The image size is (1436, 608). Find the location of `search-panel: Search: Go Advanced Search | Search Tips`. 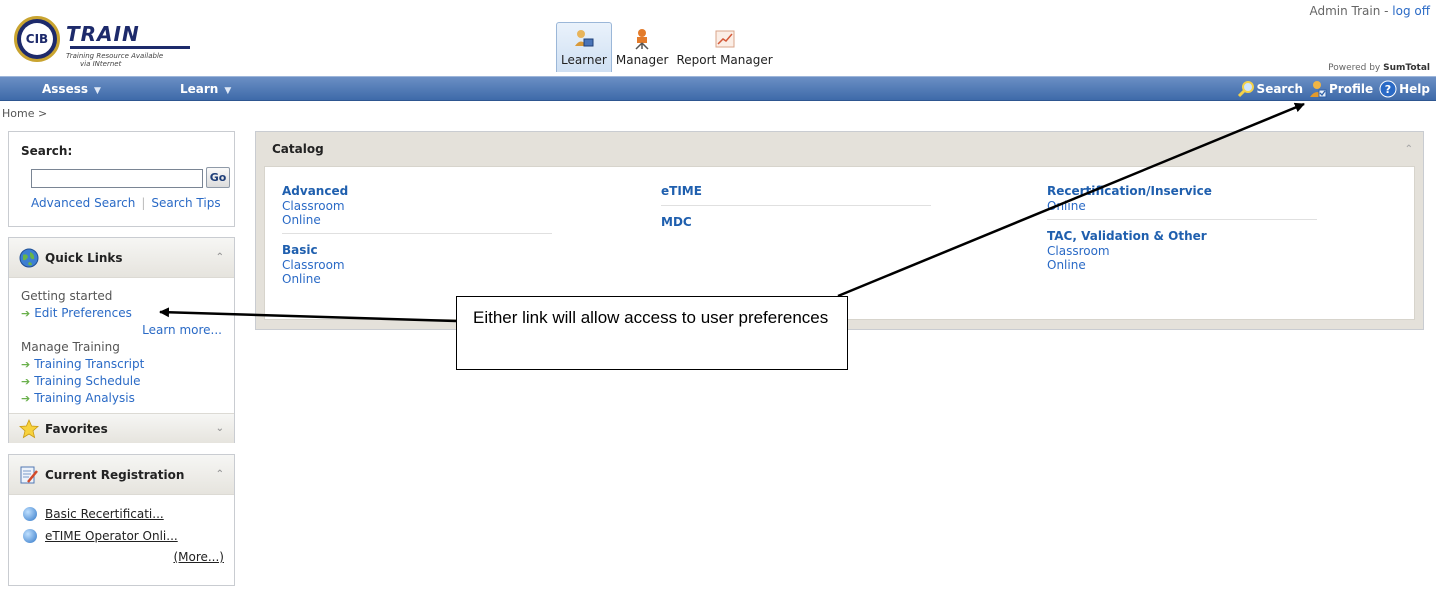

search-panel: Search: Go Advanced Search | Search Tips is located at coordinates (121, 179).